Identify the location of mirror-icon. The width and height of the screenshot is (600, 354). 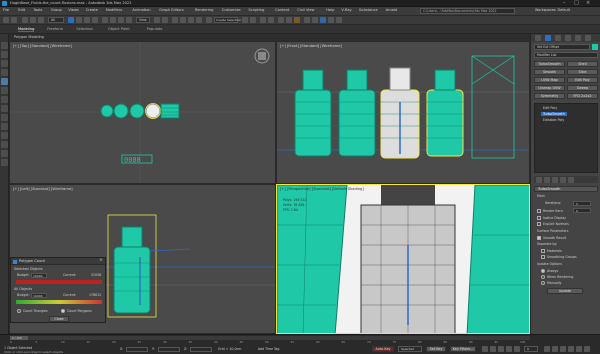
(245, 20).